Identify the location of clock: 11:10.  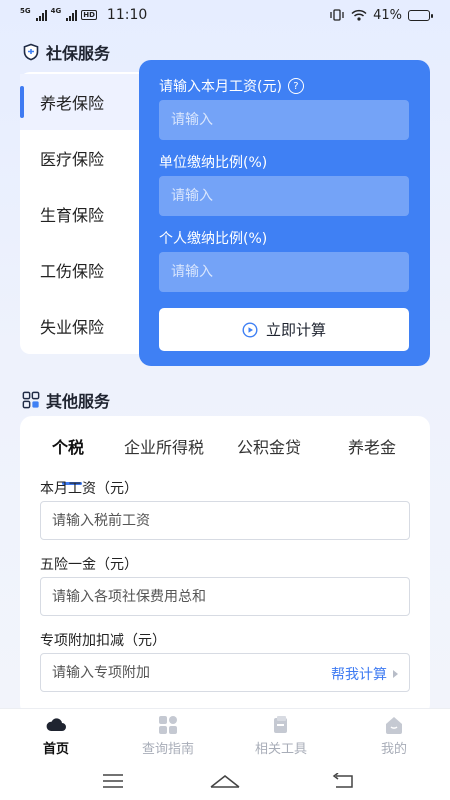
(127, 15).